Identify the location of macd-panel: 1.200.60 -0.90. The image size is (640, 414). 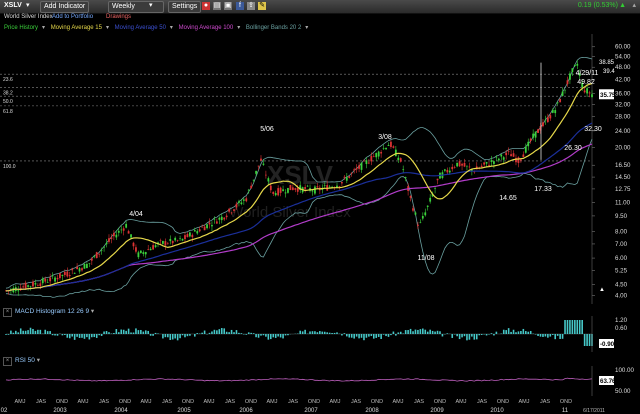
(320, 334).